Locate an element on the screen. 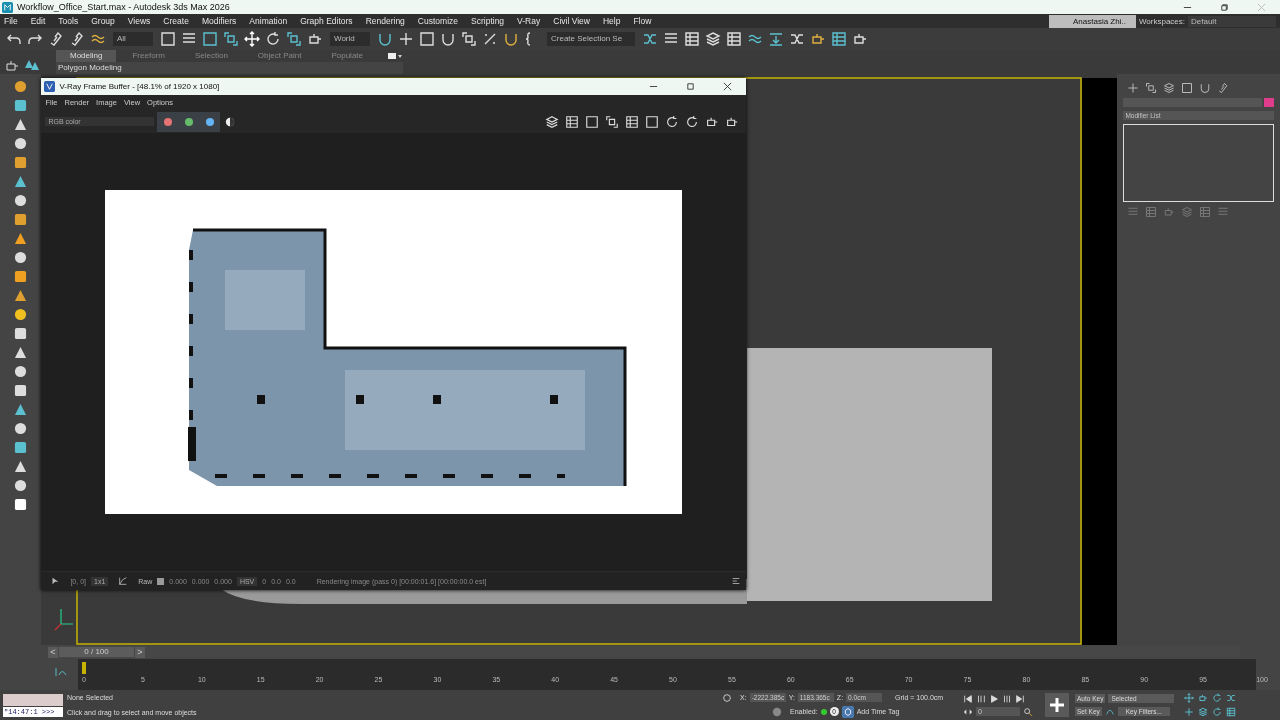 The width and height of the screenshot is (1280, 720). move-icon is located at coordinates (252, 39).